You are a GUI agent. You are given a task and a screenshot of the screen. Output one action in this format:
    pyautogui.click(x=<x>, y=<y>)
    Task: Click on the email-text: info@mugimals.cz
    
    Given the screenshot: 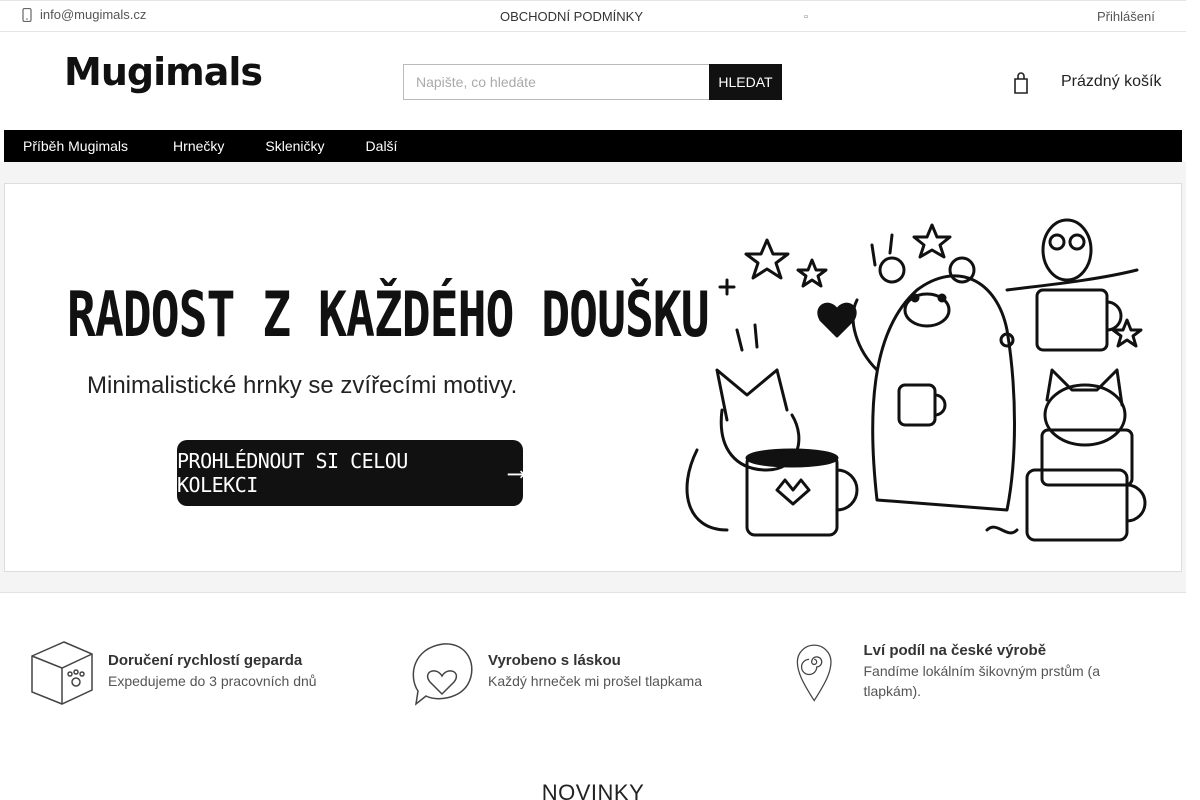 What is the action you would take?
    pyautogui.click(x=93, y=14)
    